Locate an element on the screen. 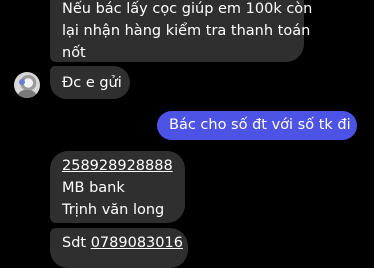 This screenshot has width=374, height=268. message-text: nốt is located at coordinates (74, 53).